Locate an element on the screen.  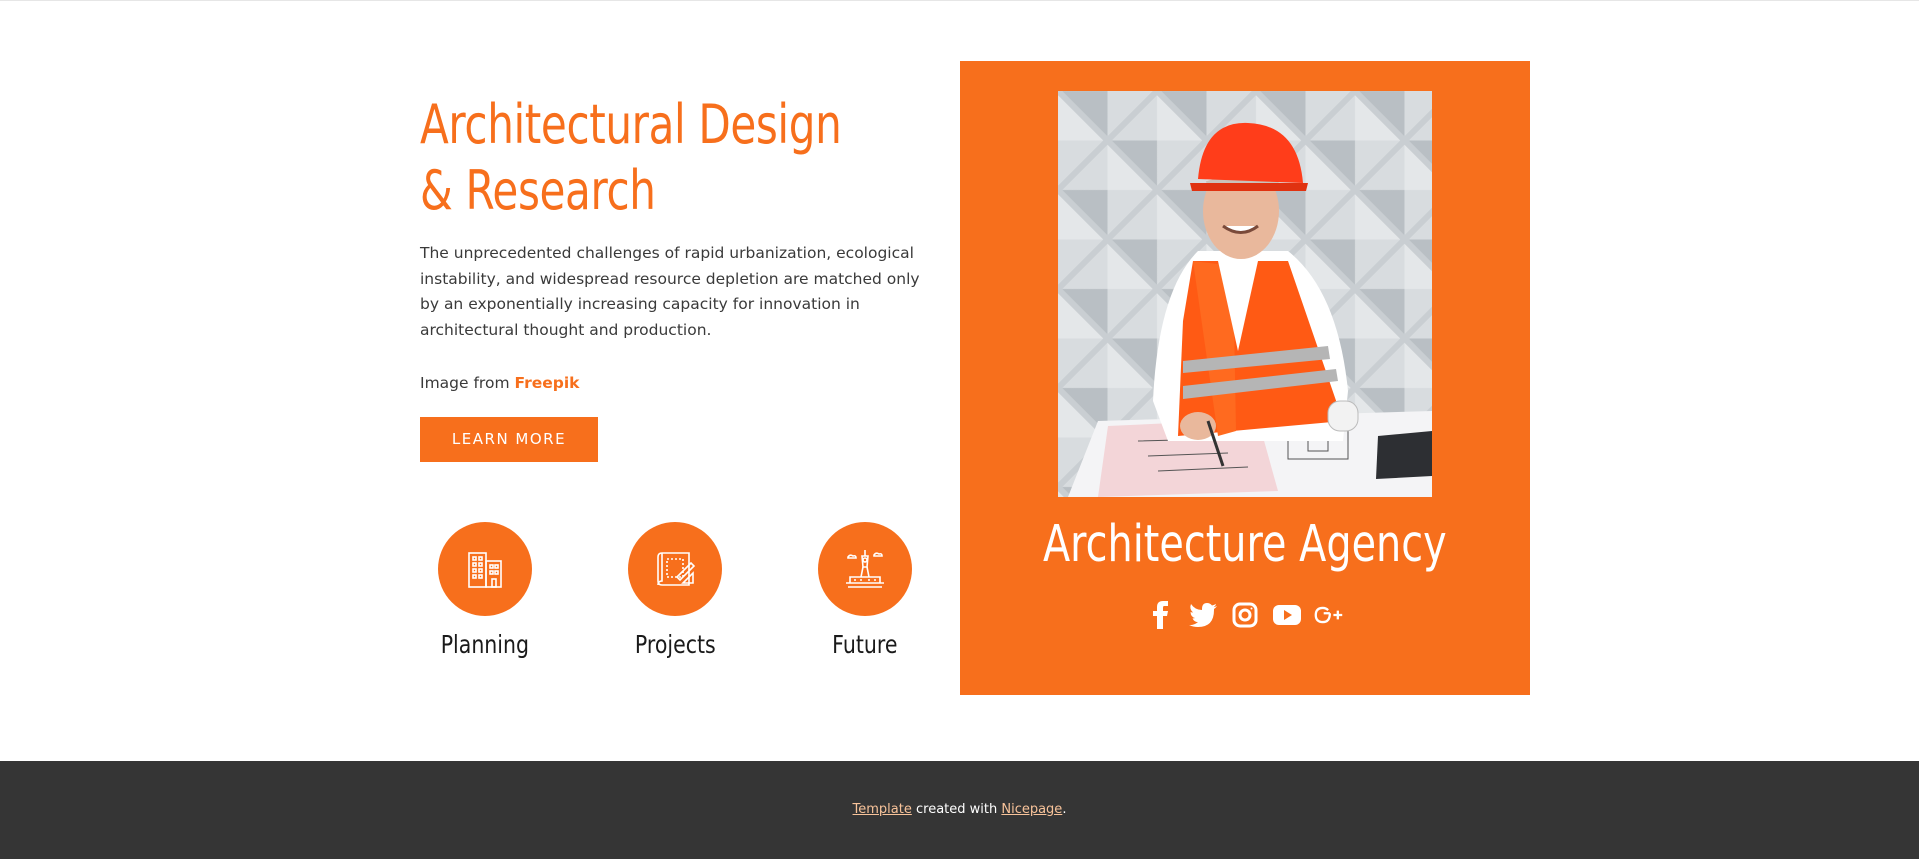
instagram-icon is located at coordinates (1245, 615).